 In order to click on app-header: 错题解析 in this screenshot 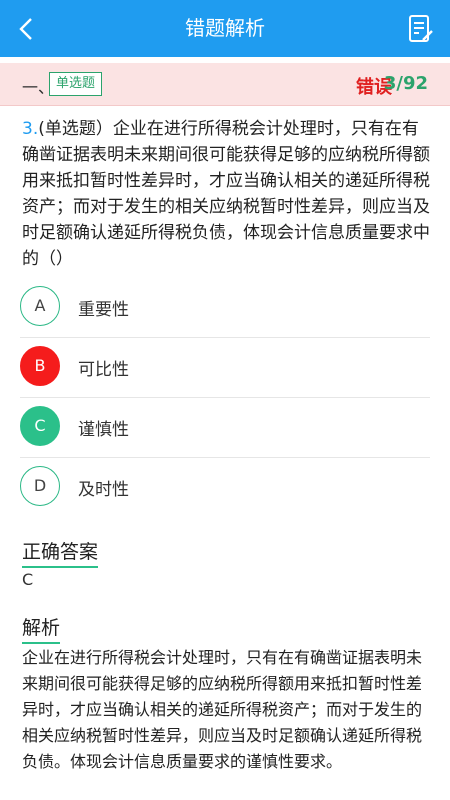, I will do `click(225, 28)`.